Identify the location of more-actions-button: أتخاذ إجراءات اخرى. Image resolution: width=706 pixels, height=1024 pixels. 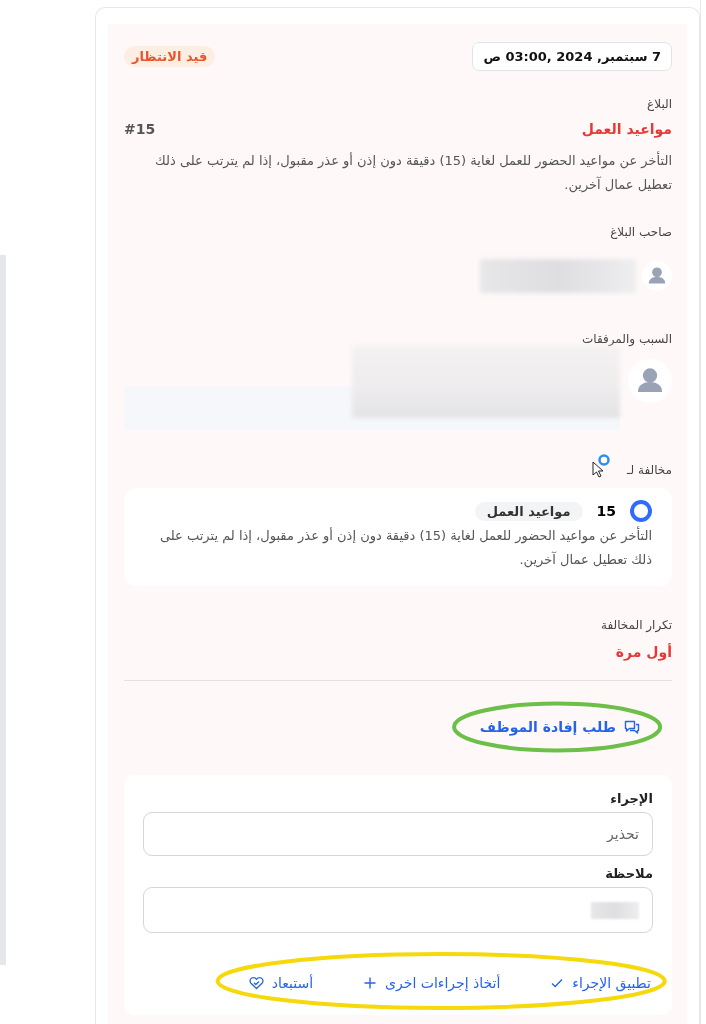
(432, 983).